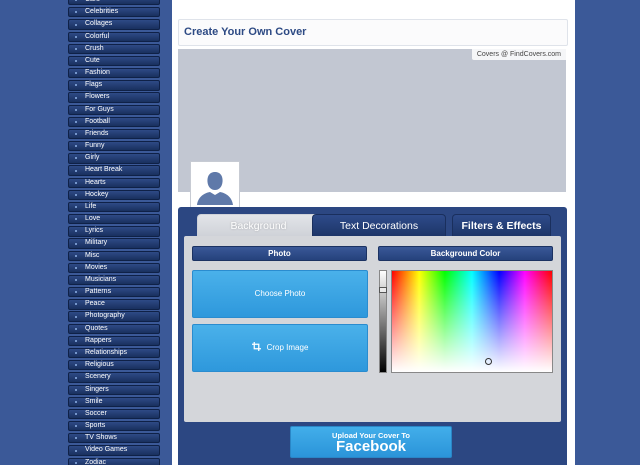 This screenshot has width=640, height=465. What do you see at coordinates (114, 268) in the screenshot?
I see `category-item: Movies` at bounding box center [114, 268].